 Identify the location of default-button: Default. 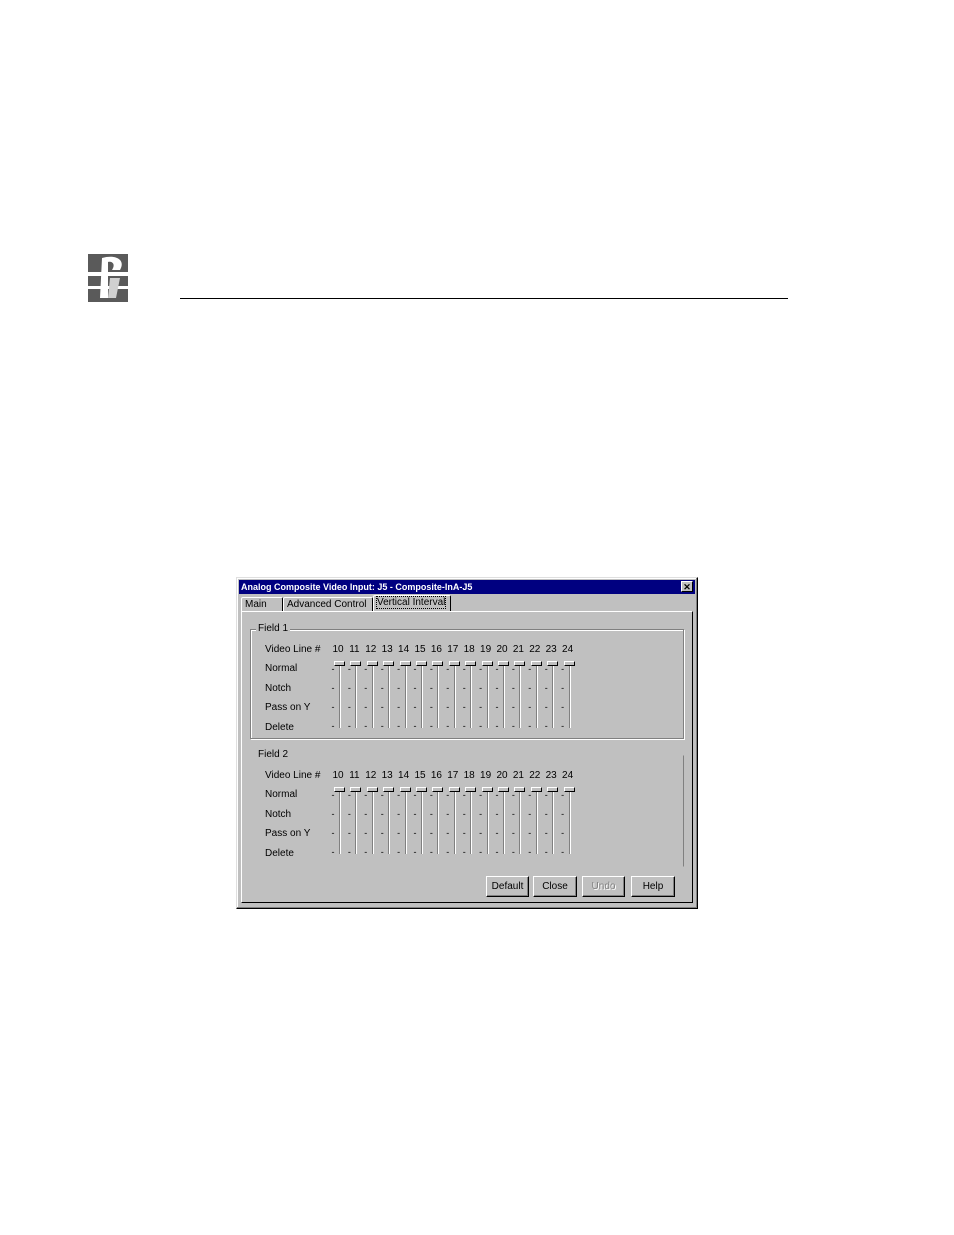
(507, 886).